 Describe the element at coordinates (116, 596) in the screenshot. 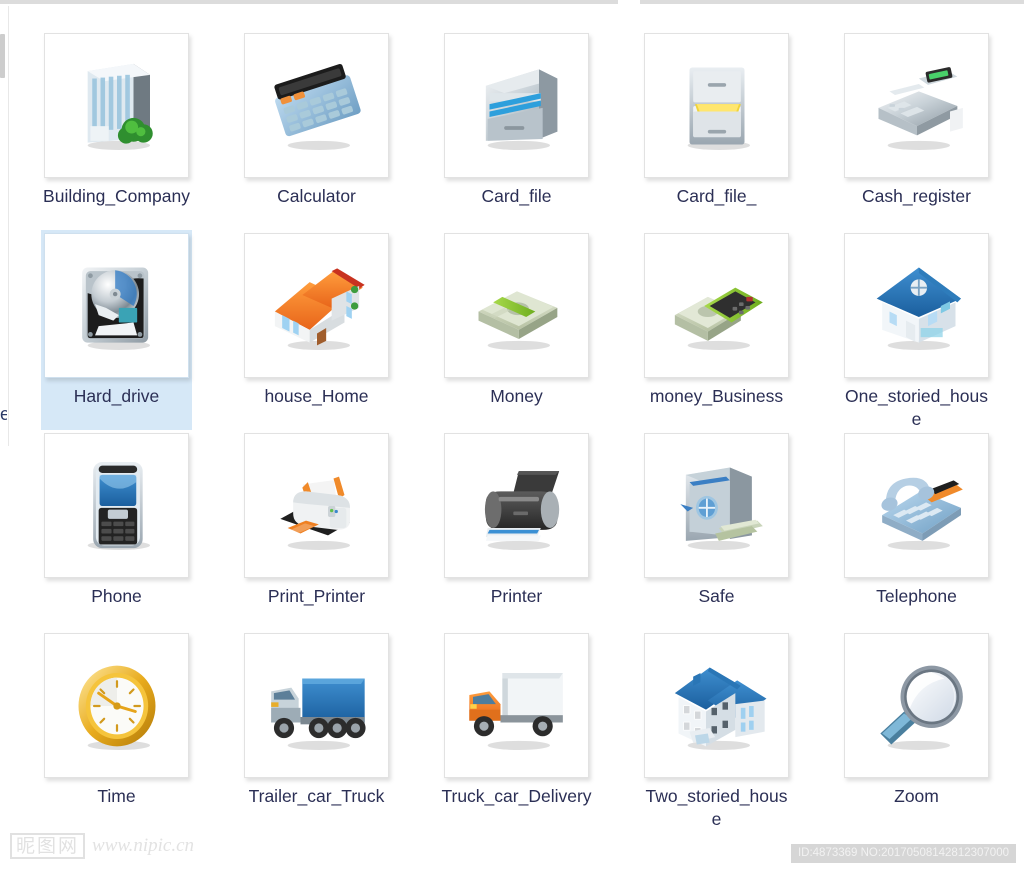

I see `icon-label: Phone` at that location.